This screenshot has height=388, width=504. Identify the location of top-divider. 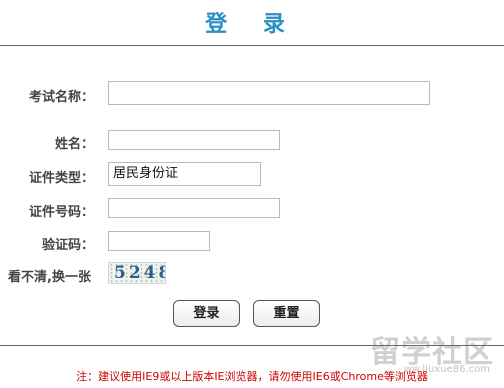
(252, 45).